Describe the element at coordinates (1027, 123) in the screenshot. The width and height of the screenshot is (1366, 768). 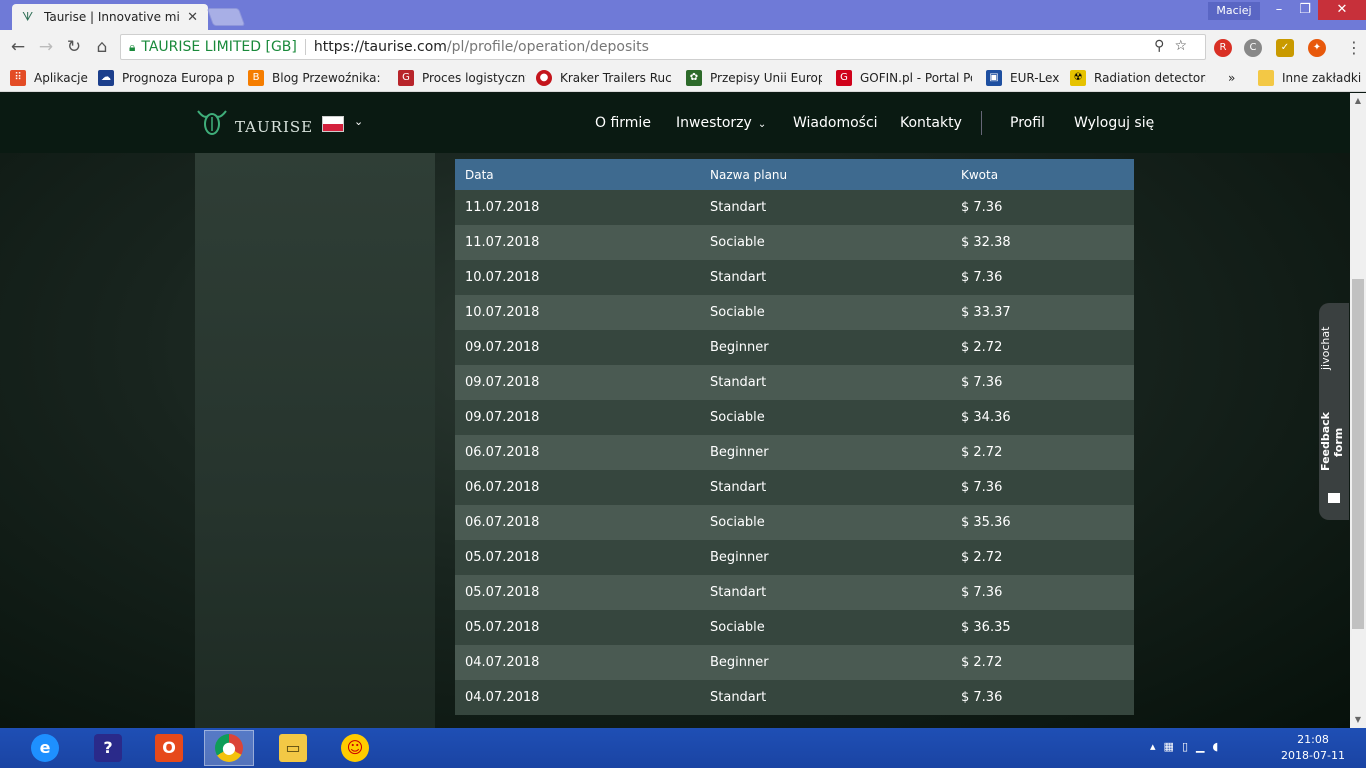
I see `nav-profile: Profil` at that location.